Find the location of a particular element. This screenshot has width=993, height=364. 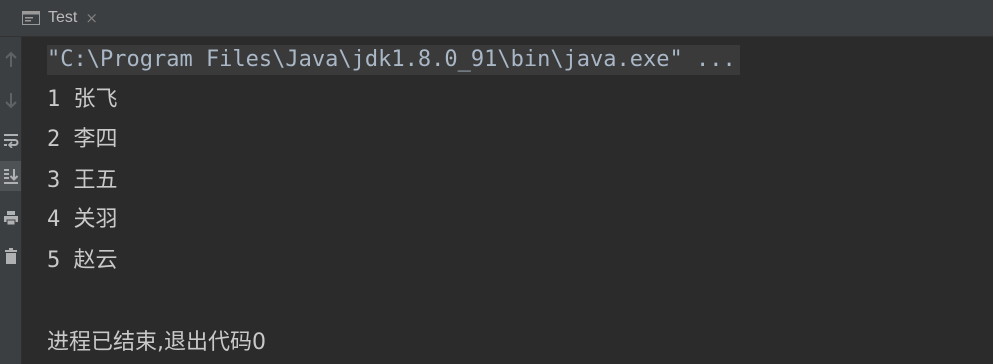

soft-wrap-icon is located at coordinates (10, 140).